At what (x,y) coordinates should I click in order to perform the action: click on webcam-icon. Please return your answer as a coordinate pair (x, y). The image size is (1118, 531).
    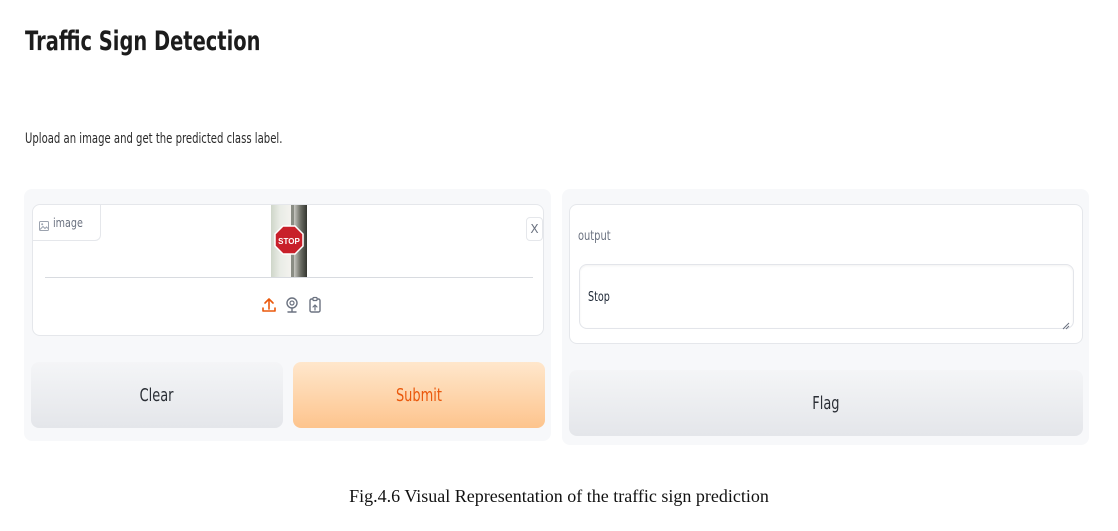
    Looking at the image, I should click on (292, 305).